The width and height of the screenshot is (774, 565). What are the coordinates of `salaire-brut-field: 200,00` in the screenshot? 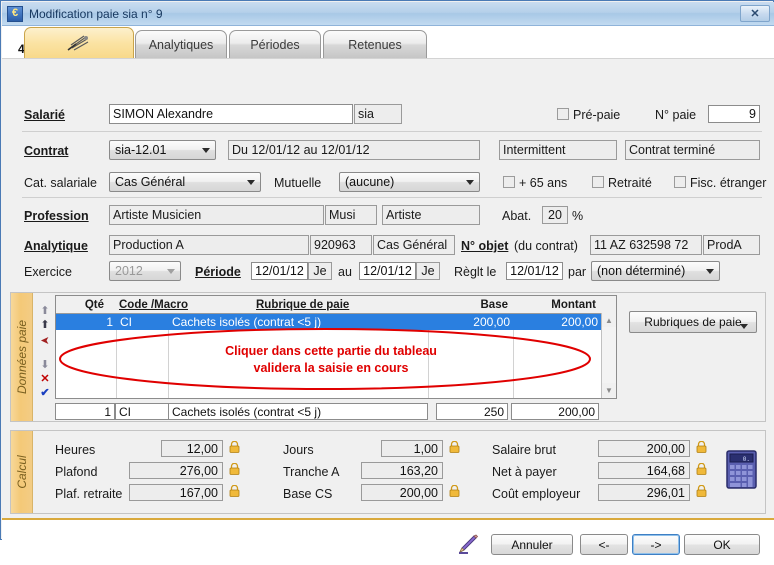 It's located at (644, 448).